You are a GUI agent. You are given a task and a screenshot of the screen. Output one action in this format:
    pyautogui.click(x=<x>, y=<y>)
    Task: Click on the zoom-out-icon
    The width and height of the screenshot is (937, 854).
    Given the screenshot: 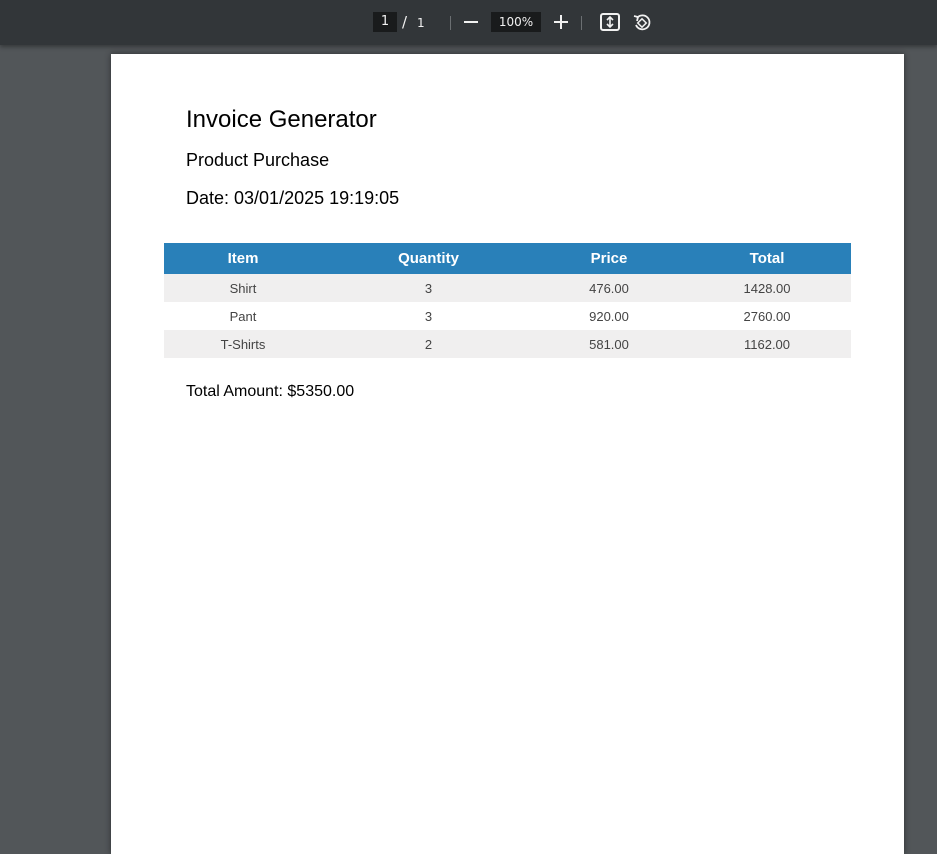 What is the action you would take?
    pyautogui.click(x=471, y=22)
    